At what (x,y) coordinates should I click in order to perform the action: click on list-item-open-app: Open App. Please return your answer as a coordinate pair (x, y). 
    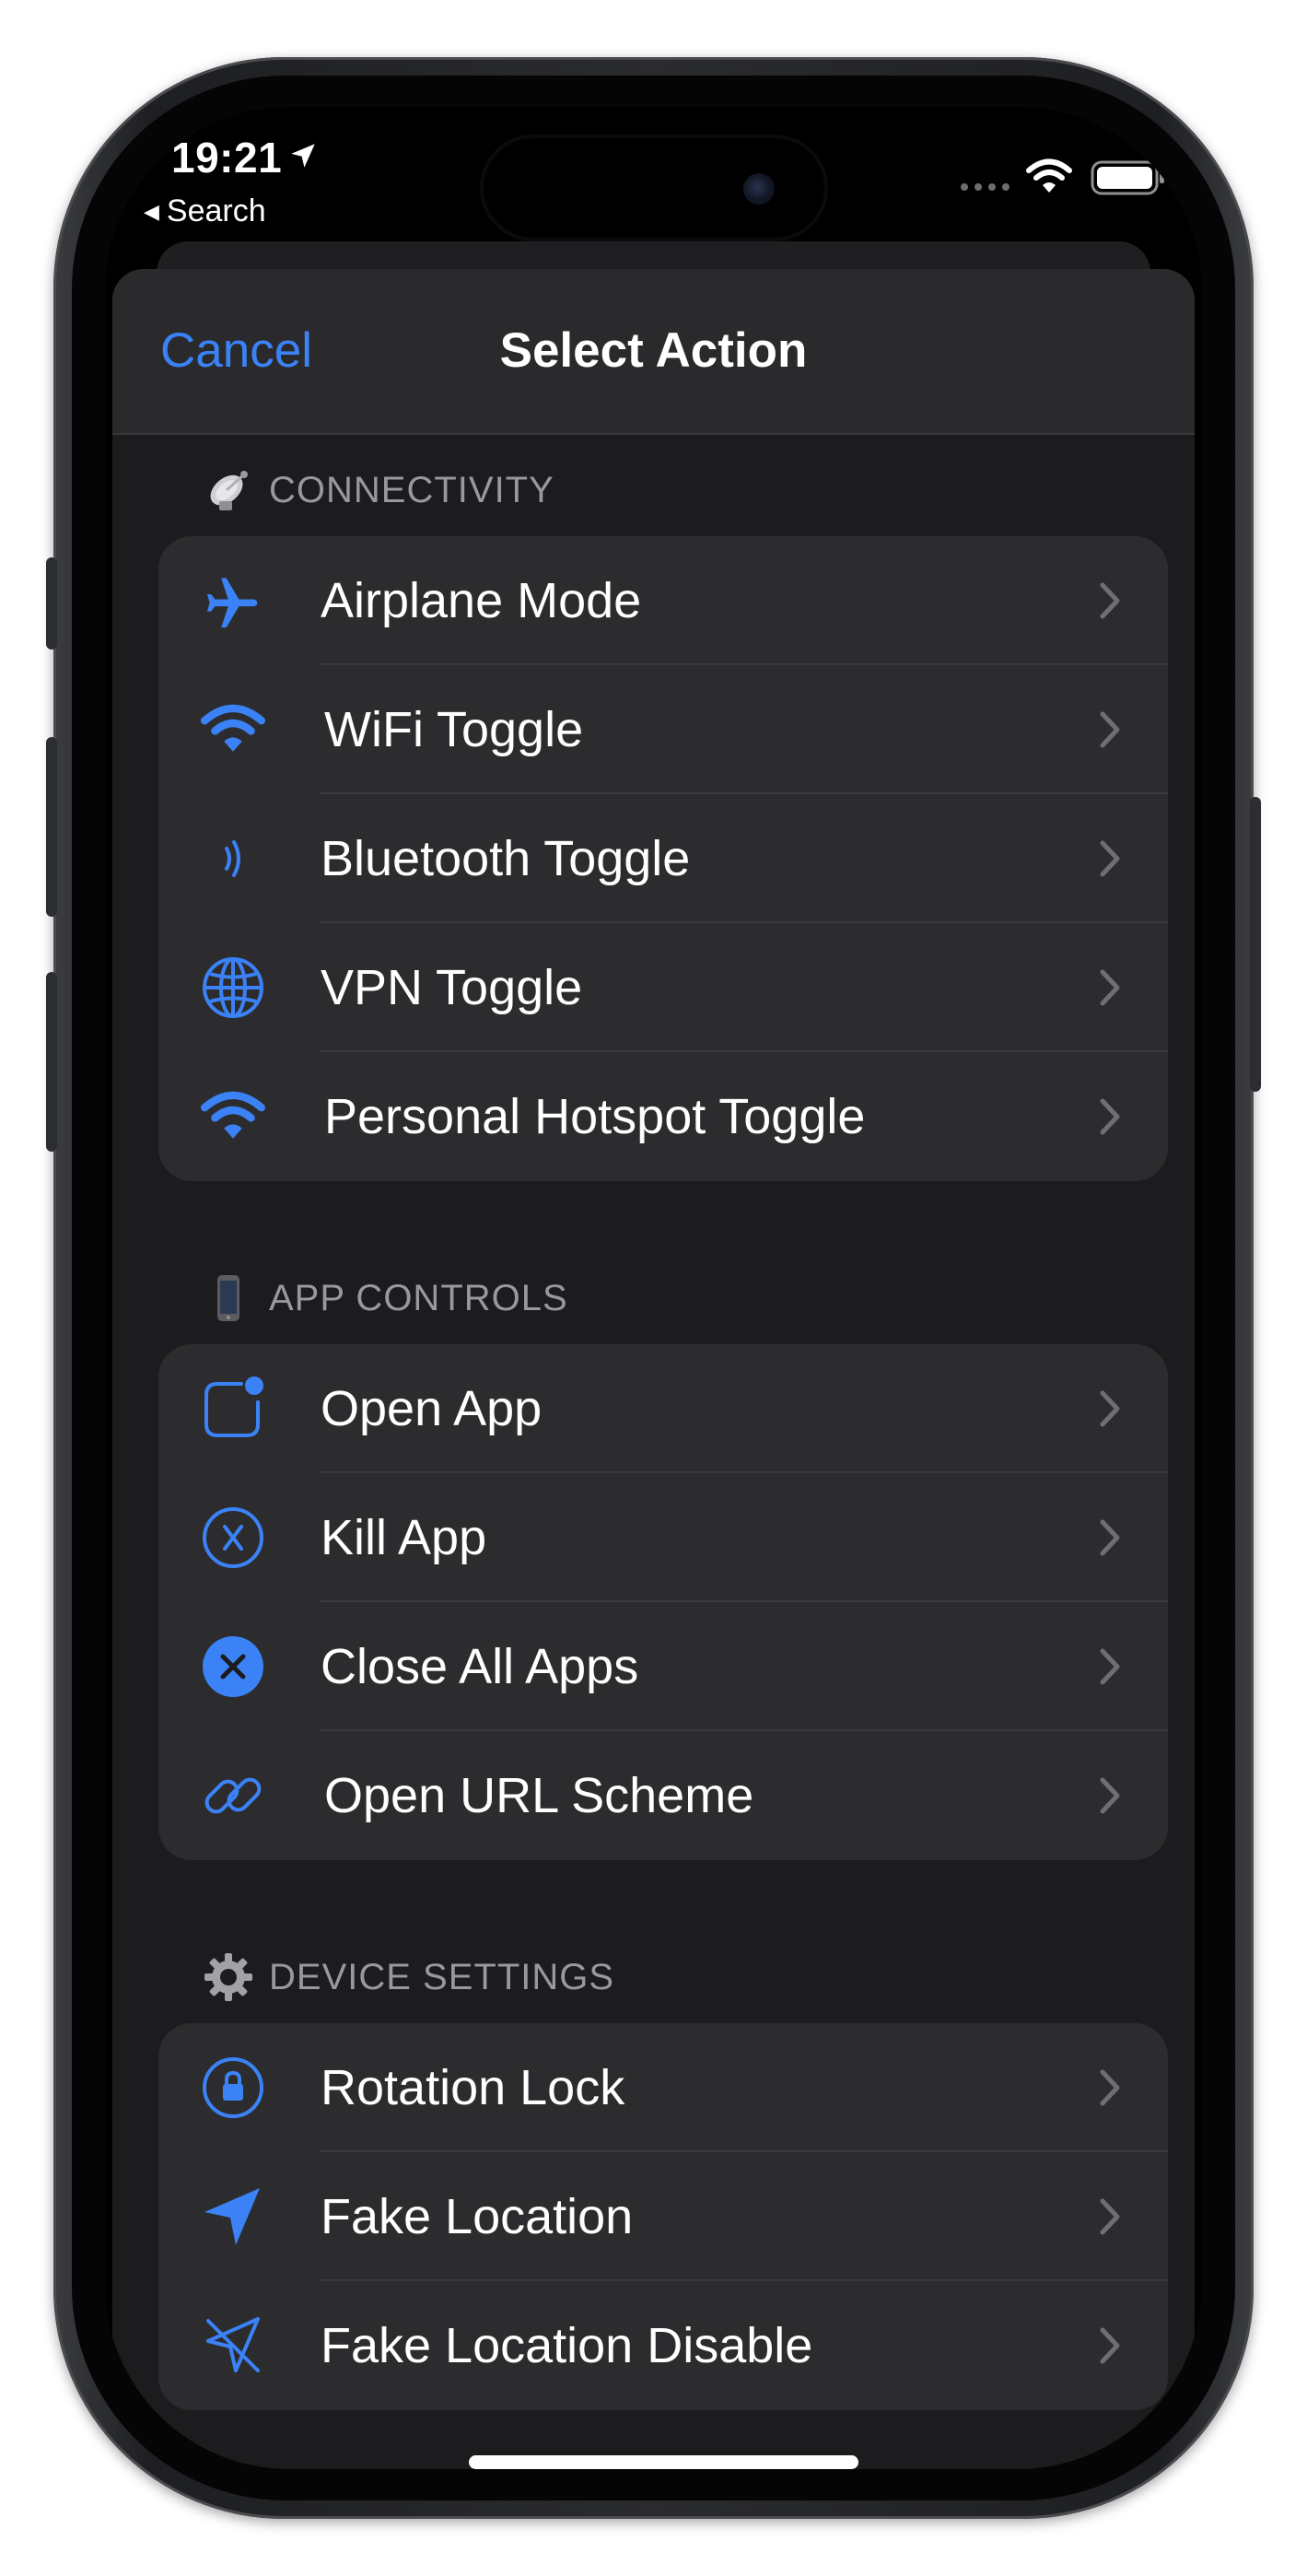
    Looking at the image, I should click on (663, 1408).